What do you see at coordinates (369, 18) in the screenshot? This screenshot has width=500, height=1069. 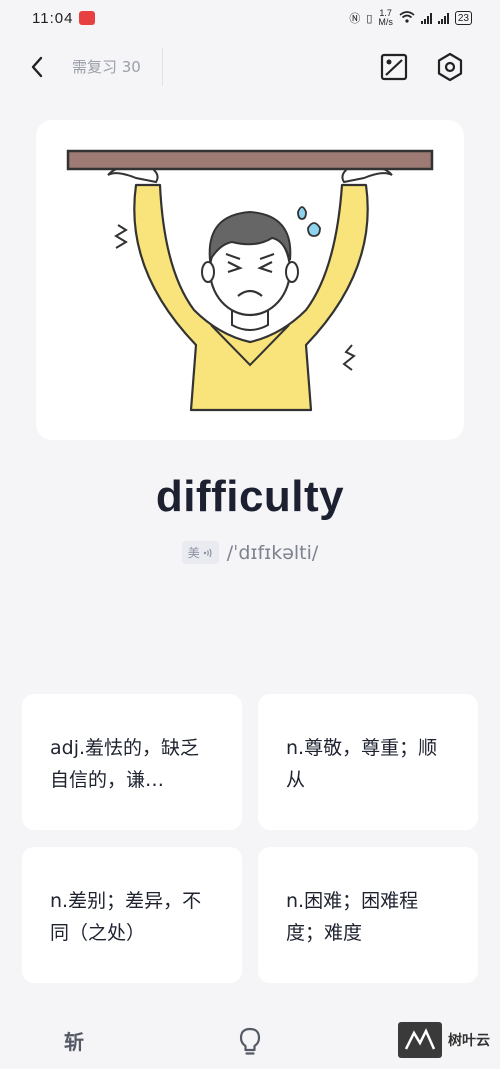 I see `vibrate-icon: ▯` at bounding box center [369, 18].